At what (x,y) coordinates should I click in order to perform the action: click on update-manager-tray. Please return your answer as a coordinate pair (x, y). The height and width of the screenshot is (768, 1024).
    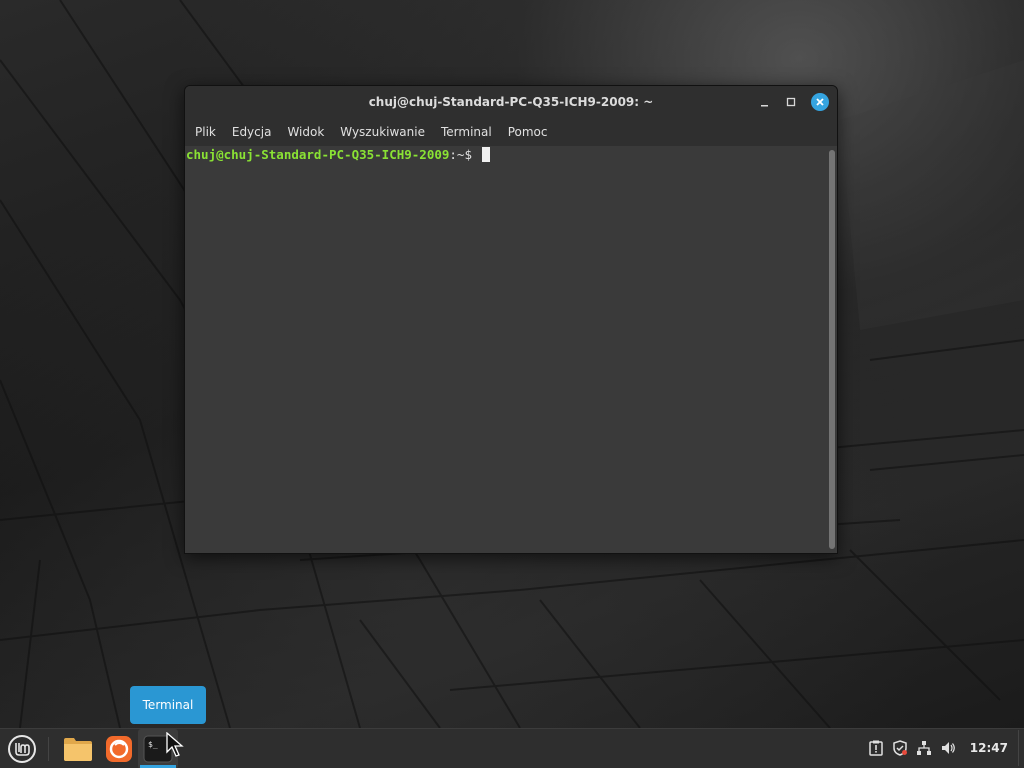
    Looking at the image, I should click on (876, 748).